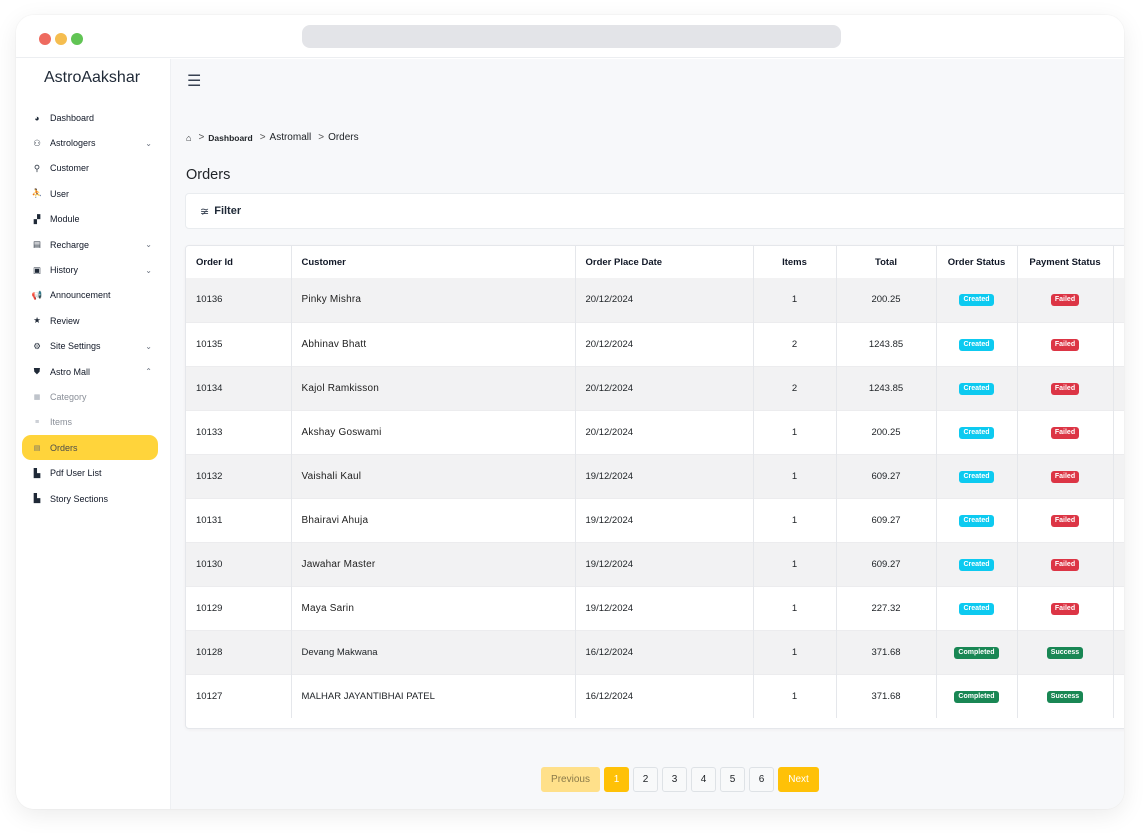  What do you see at coordinates (90, 422) in the screenshot?
I see `sidebar-item-items: ≡ Items` at bounding box center [90, 422].